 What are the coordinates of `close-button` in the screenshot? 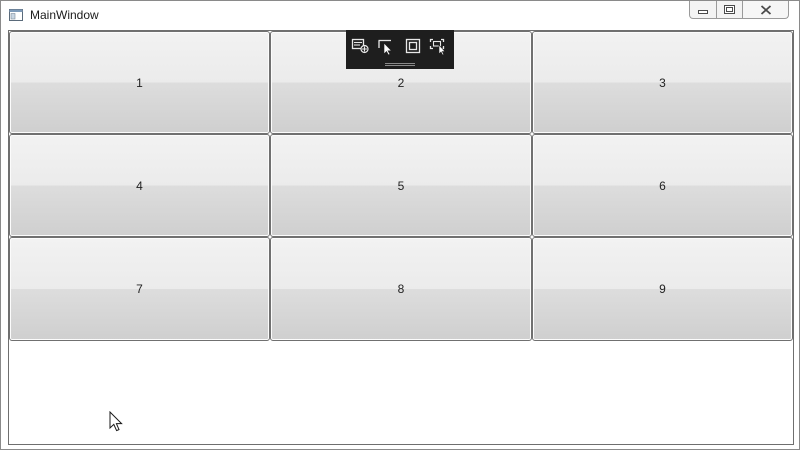 It's located at (766, 10).